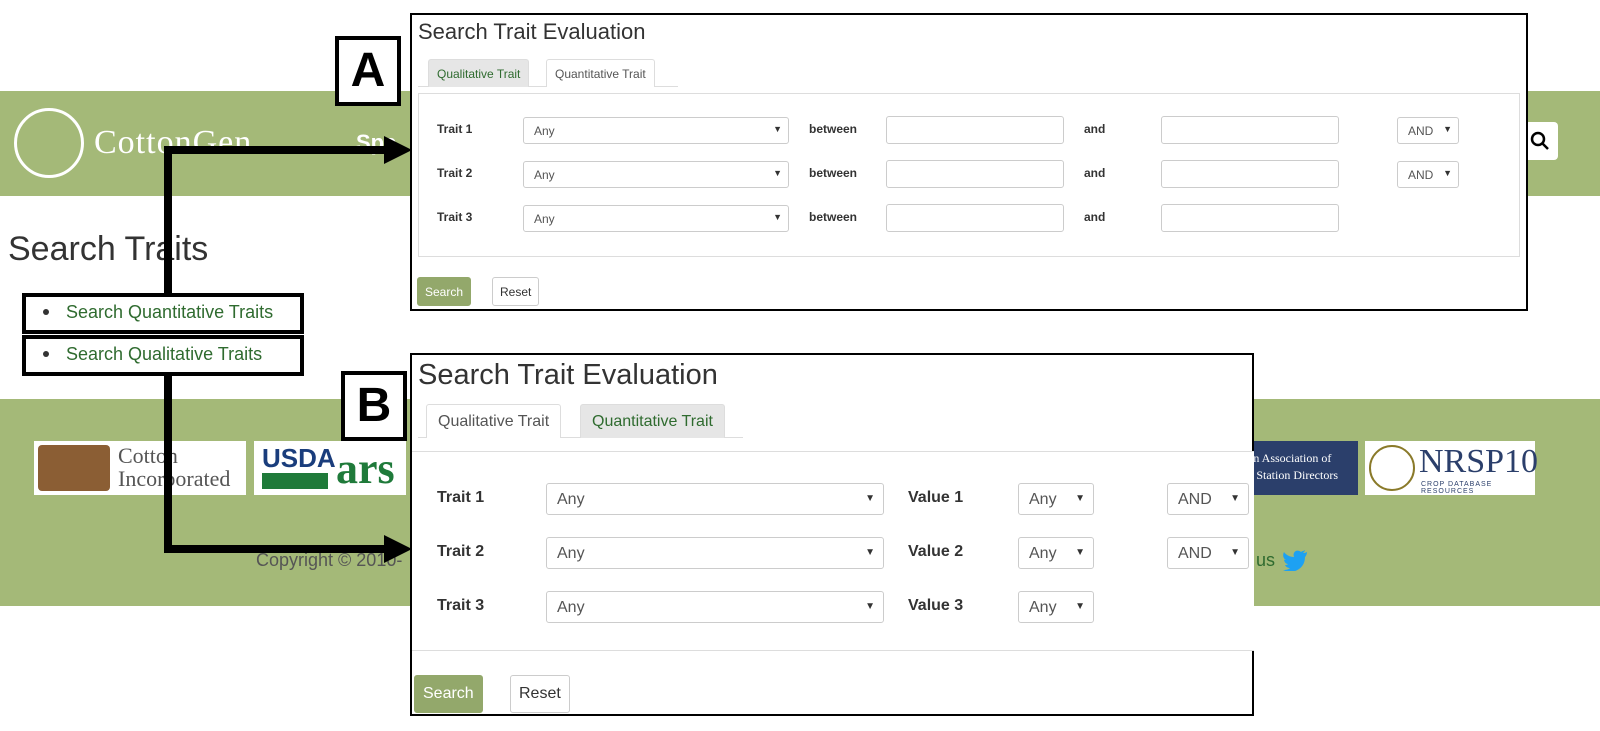  I want to click on trait-1-min-input, so click(975, 130).